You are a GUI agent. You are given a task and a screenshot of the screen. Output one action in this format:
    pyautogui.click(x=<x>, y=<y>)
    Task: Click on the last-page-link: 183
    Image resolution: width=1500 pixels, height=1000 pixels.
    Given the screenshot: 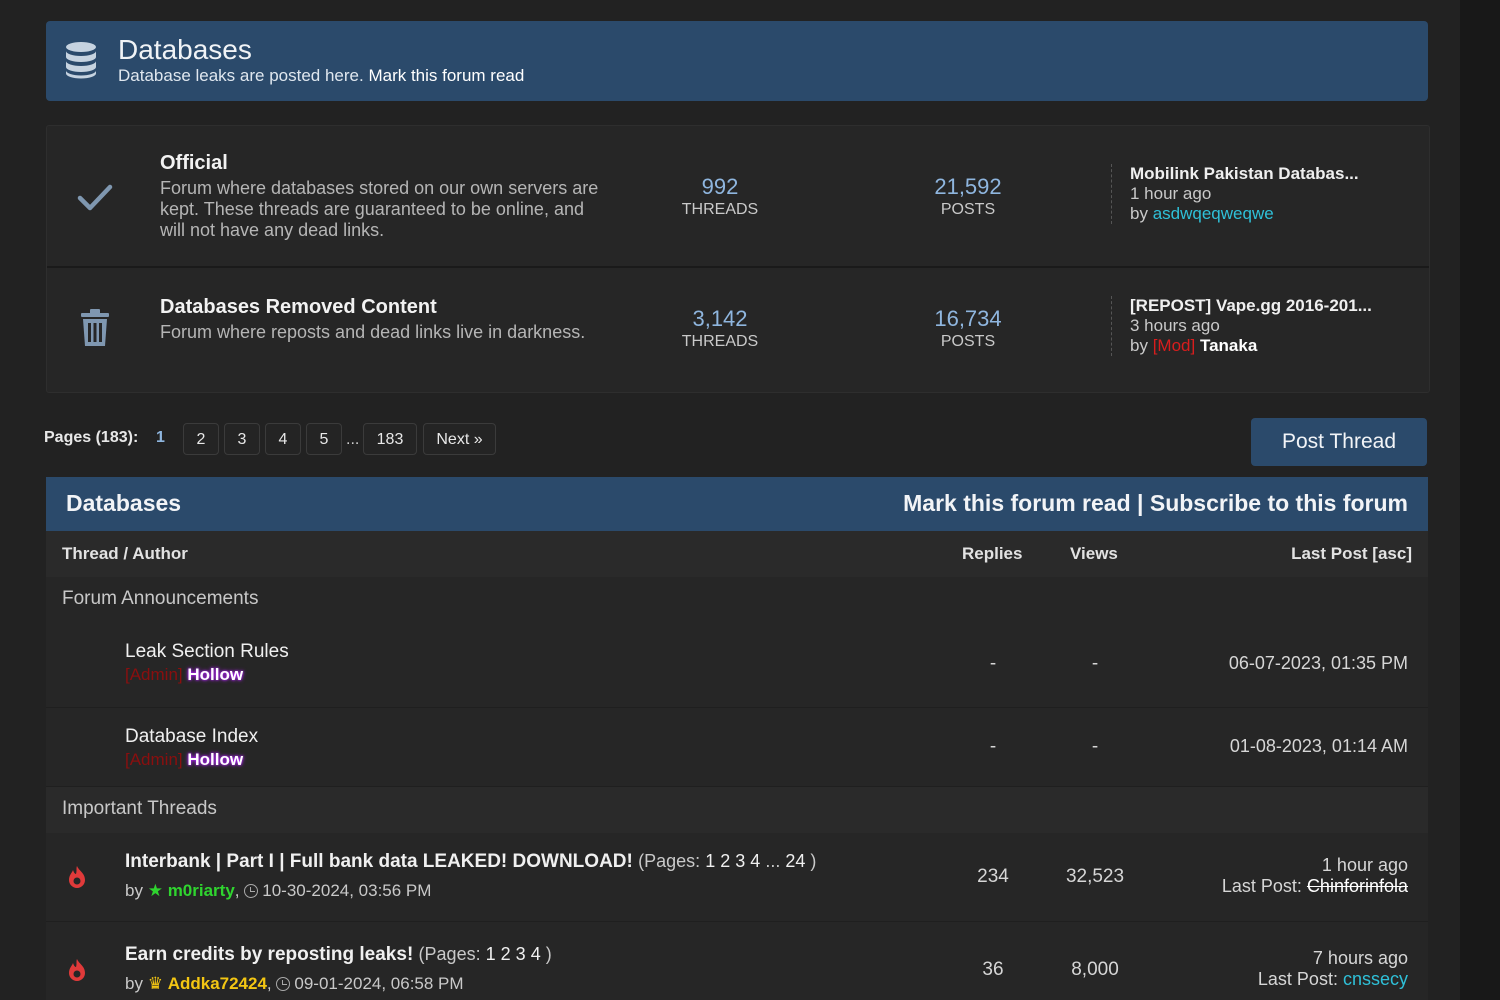 What is the action you would take?
    pyautogui.click(x=390, y=439)
    